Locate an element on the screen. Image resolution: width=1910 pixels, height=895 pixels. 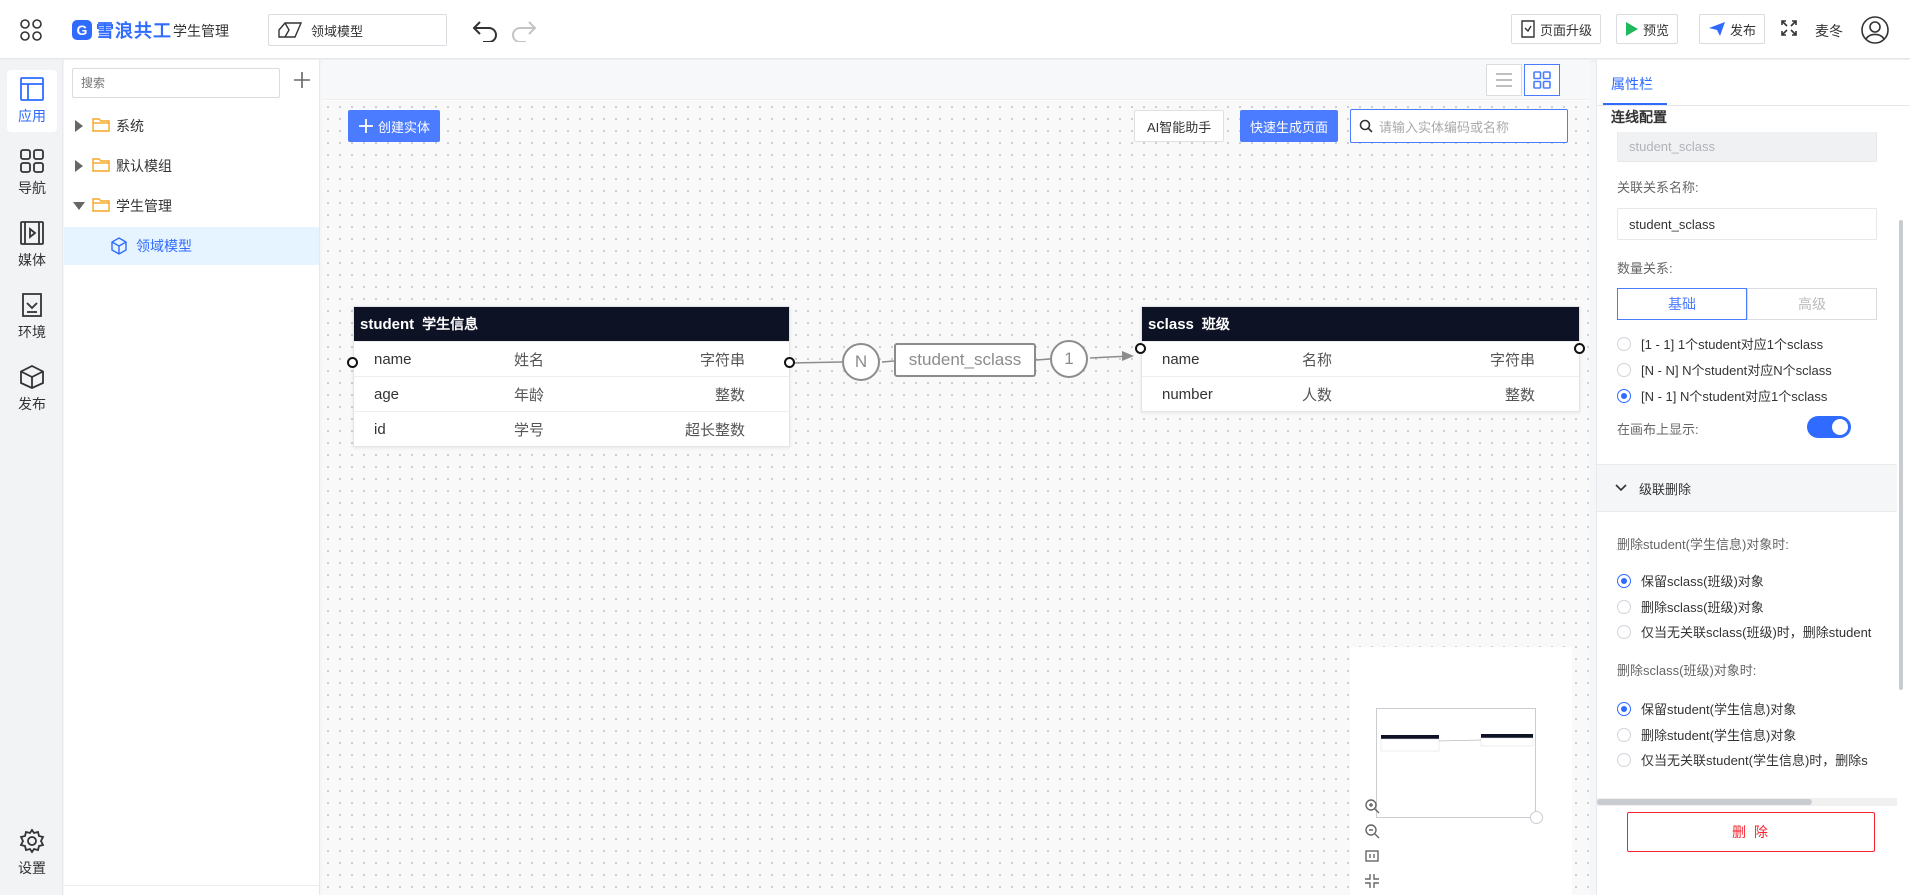
radio-label: 删除student(学生信息)对象 is located at coordinates (1719, 735).